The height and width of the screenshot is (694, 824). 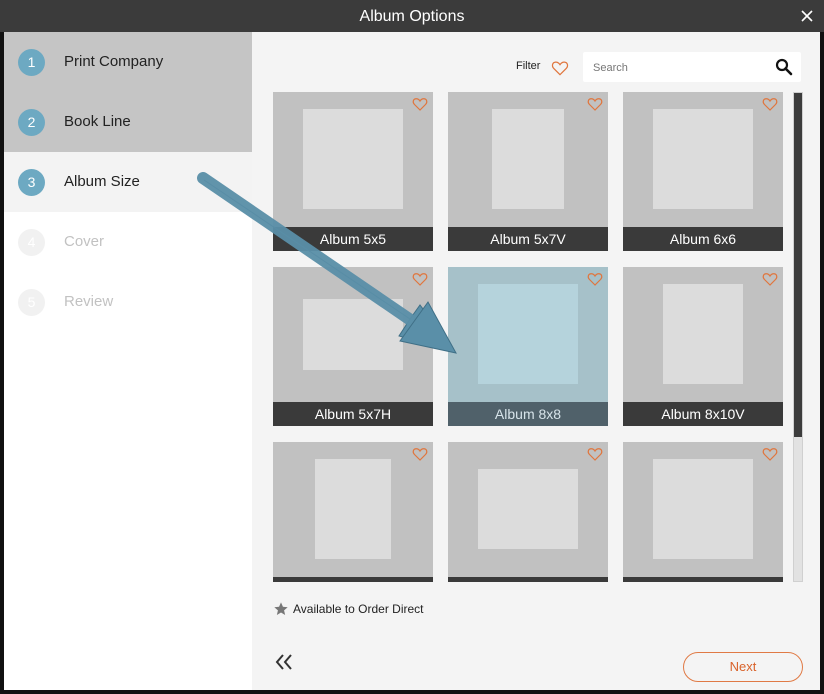 I want to click on step-number: 3, so click(x=31, y=182).